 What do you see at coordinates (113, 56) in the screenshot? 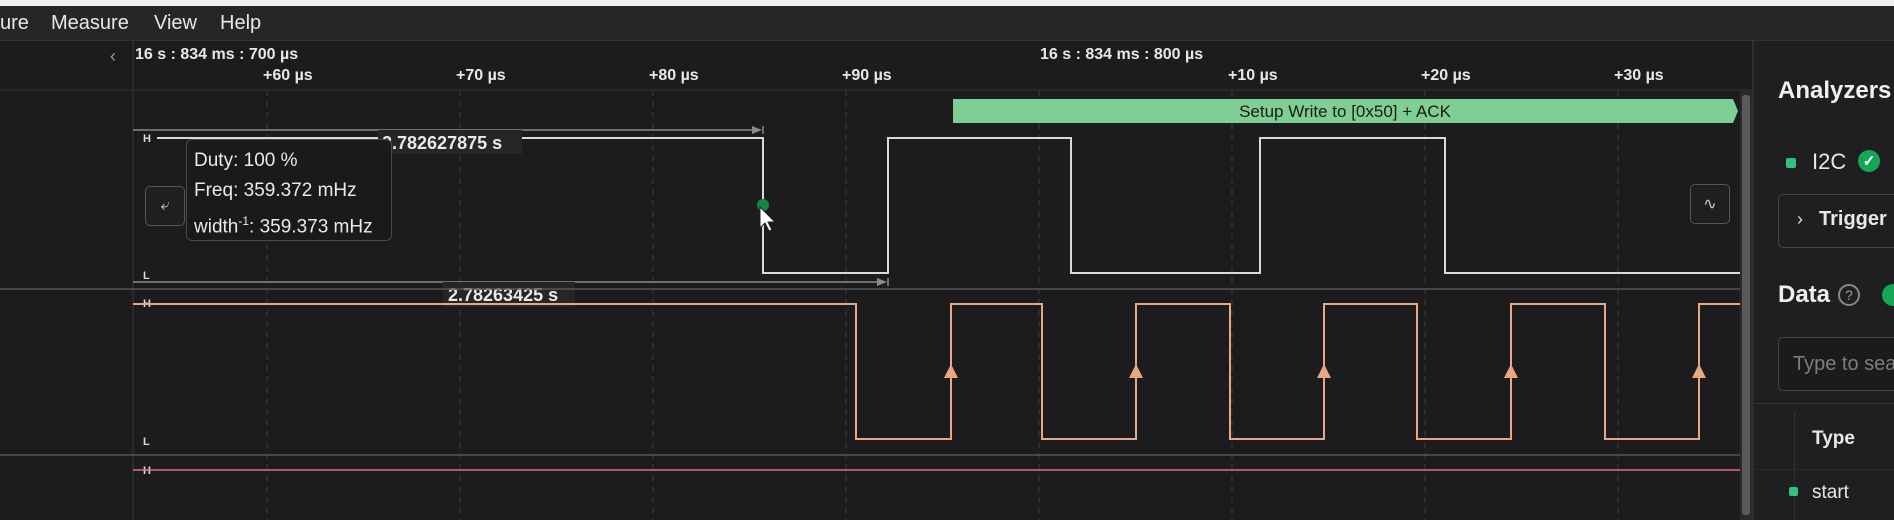
I see `timeline-scroll-left-icon: ‹` at bounding box center [113, 56].